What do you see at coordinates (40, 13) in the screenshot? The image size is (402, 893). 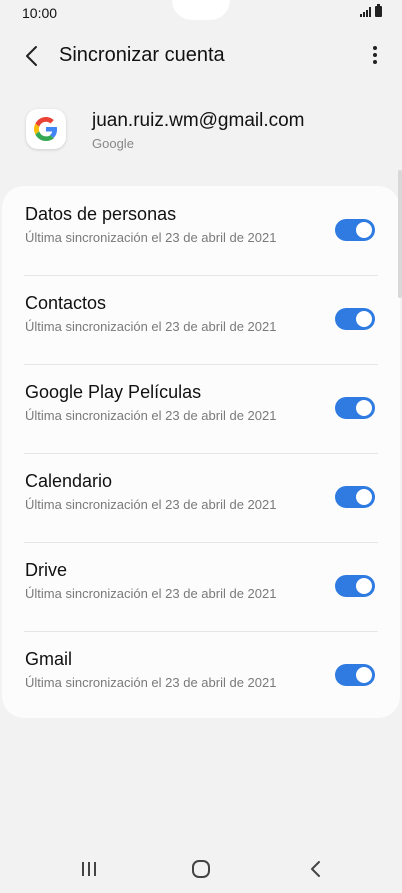 I see `status-time: 10:00` at bounding box center [40, 13].